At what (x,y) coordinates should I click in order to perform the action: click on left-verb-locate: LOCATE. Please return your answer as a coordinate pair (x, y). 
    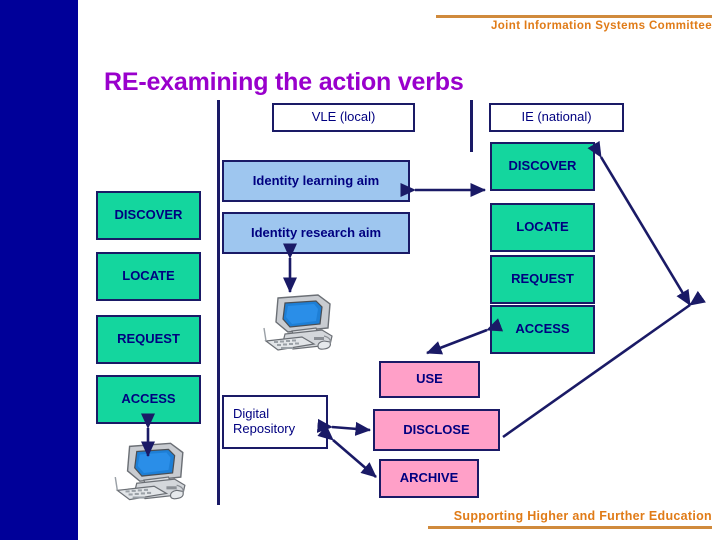
    Looking at the image, I should click on (148, 276).